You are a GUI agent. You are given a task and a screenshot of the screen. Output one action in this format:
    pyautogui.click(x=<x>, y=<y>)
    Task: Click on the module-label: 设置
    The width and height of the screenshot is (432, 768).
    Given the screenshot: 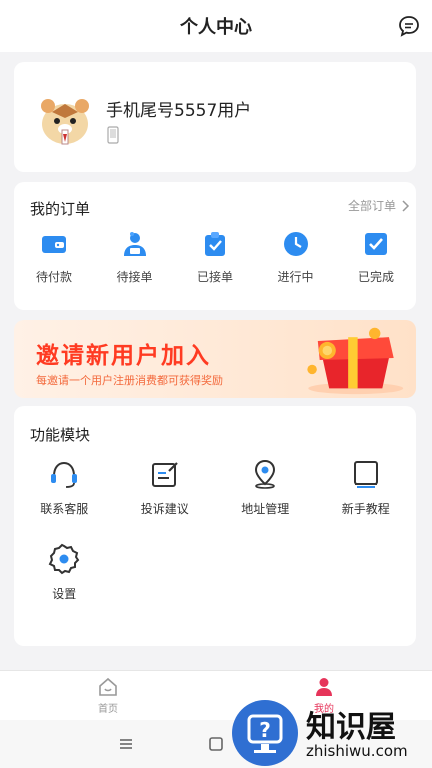 What is the action you would take?
    pyautogui.click(x=64, y=594)
    